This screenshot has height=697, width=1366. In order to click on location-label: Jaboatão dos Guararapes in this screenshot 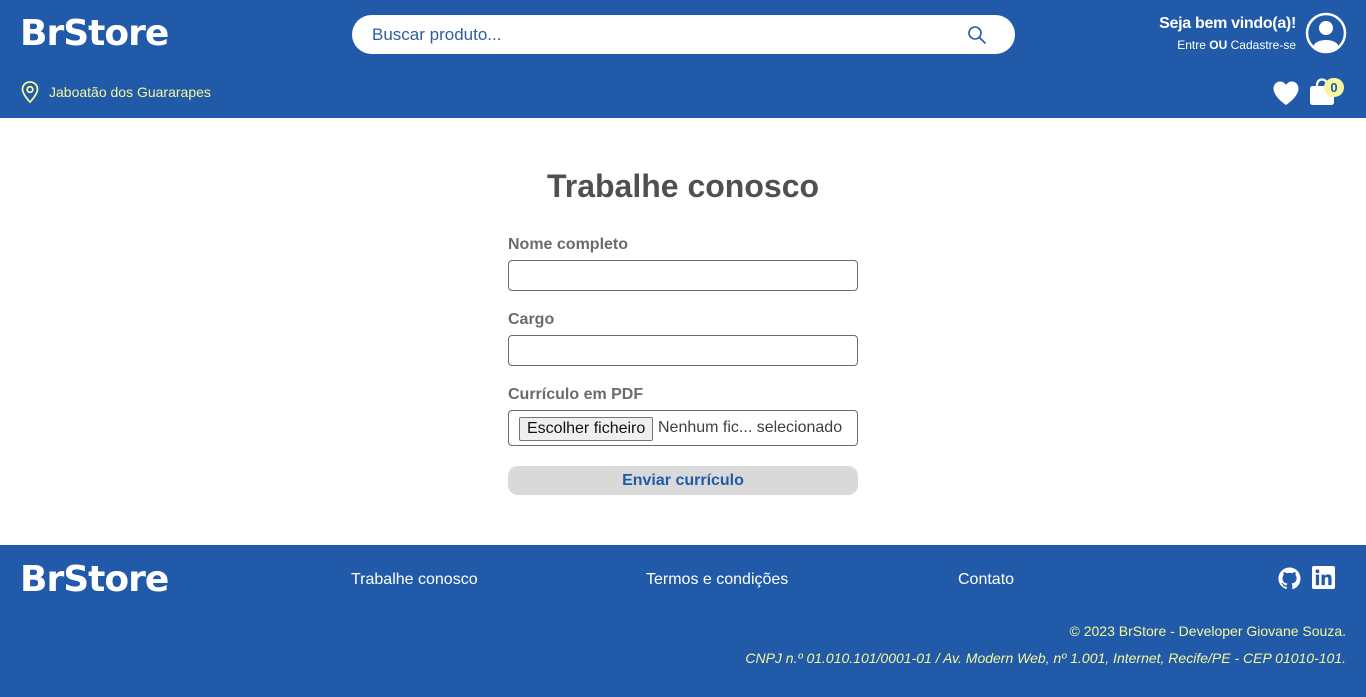, I will do `click(130, 92)`.